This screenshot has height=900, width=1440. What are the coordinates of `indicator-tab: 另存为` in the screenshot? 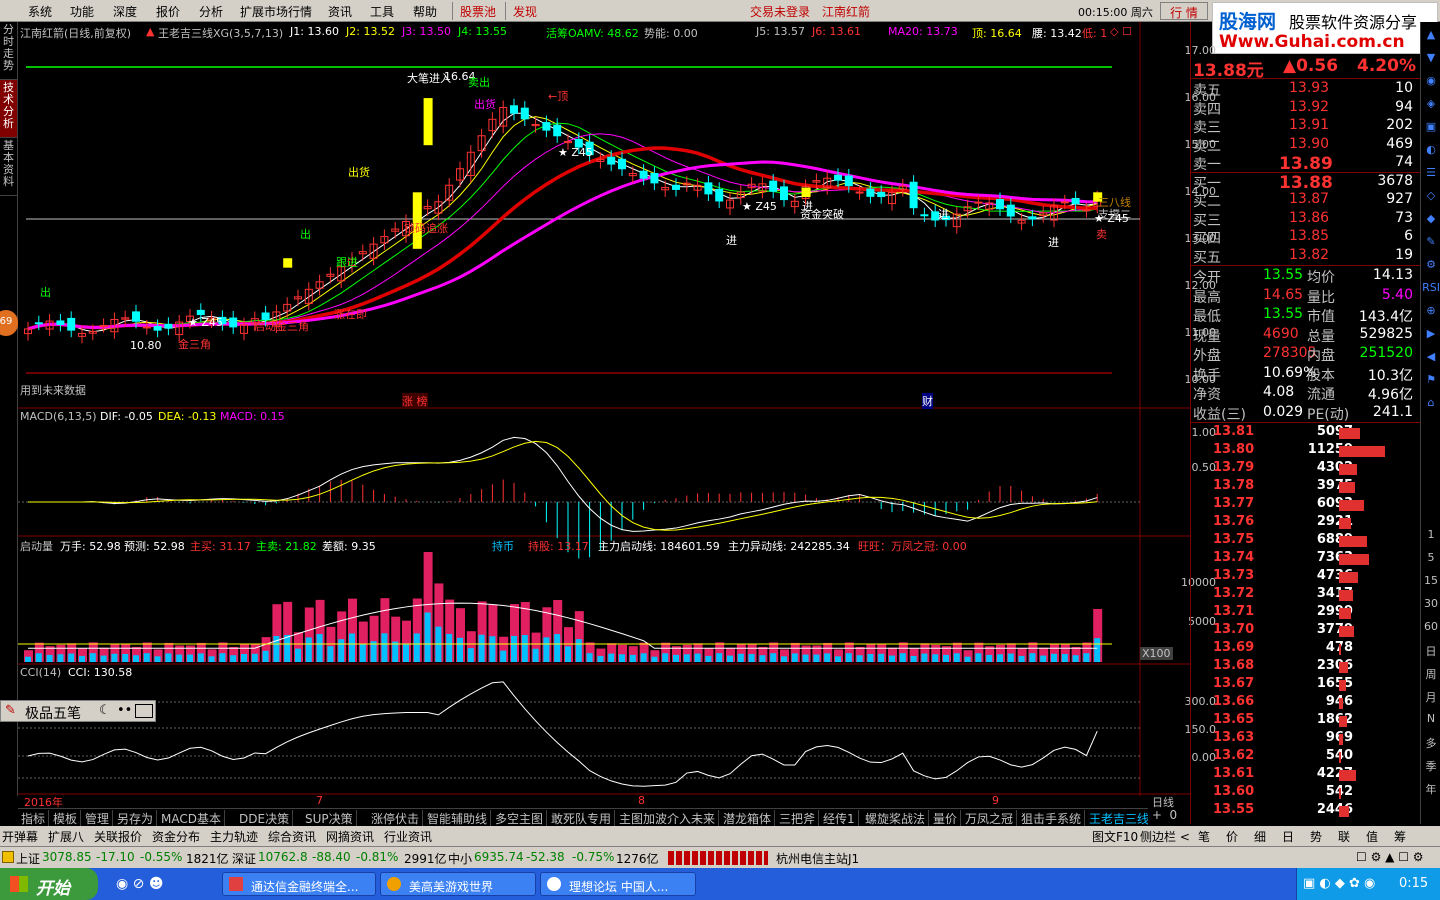 It's located at (136, 818).